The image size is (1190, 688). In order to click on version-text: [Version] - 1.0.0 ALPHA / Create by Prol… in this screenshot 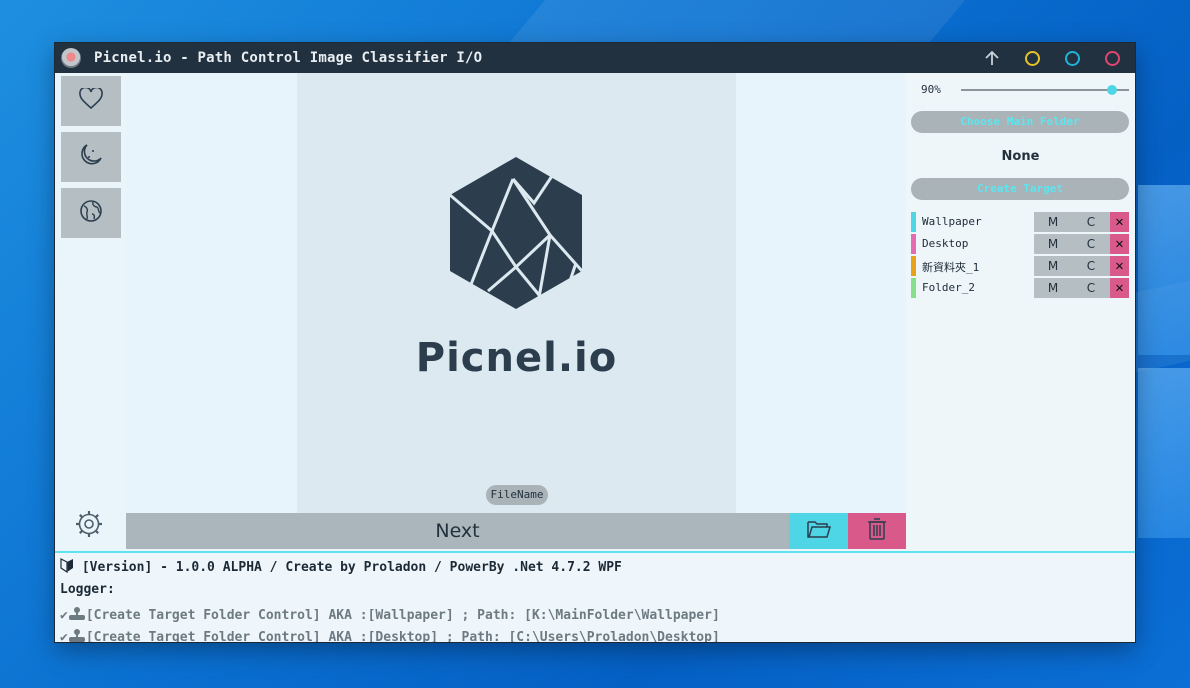, I will do `click(351, 567)`.